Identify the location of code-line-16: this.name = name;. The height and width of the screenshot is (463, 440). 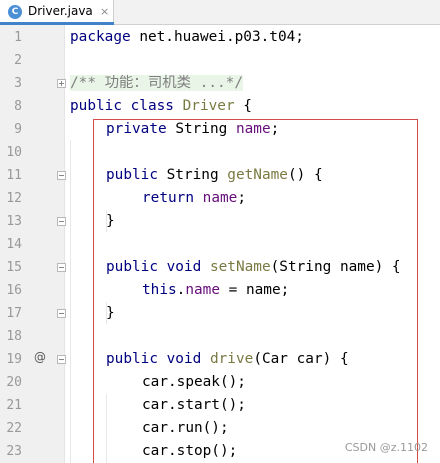
(215, 290).